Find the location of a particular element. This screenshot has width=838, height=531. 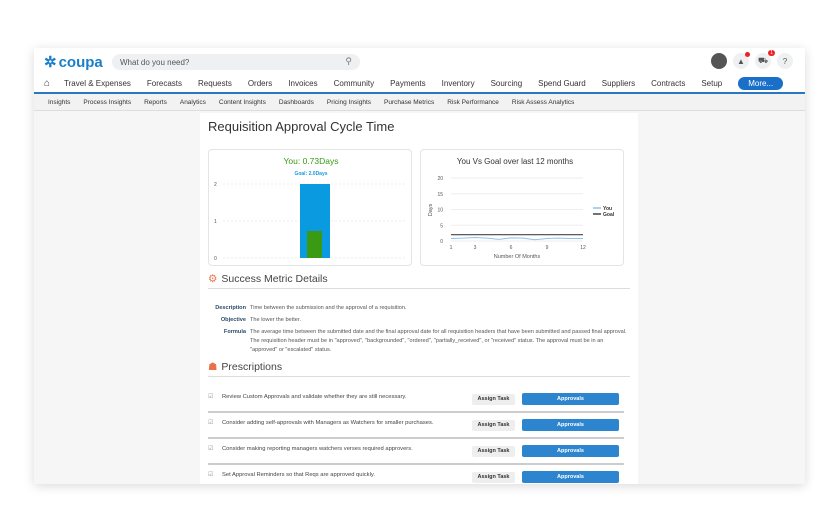

subnav-item: Purchase Metrics is located at coordinates (409, 102).